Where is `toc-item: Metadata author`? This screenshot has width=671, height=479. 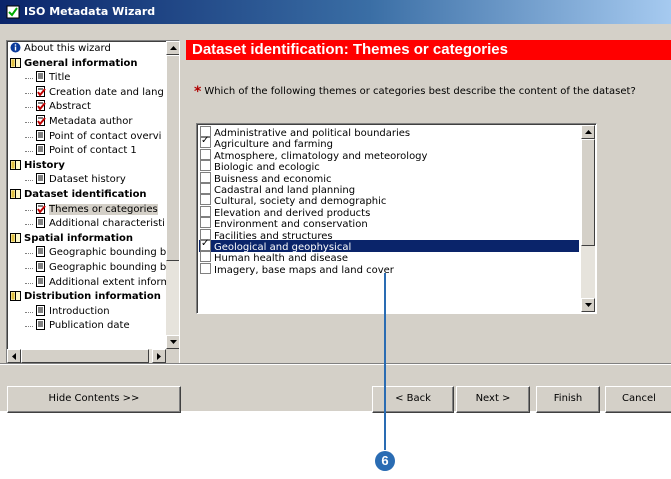 toc-item: Metadata author is located at coordinates (84, 121).